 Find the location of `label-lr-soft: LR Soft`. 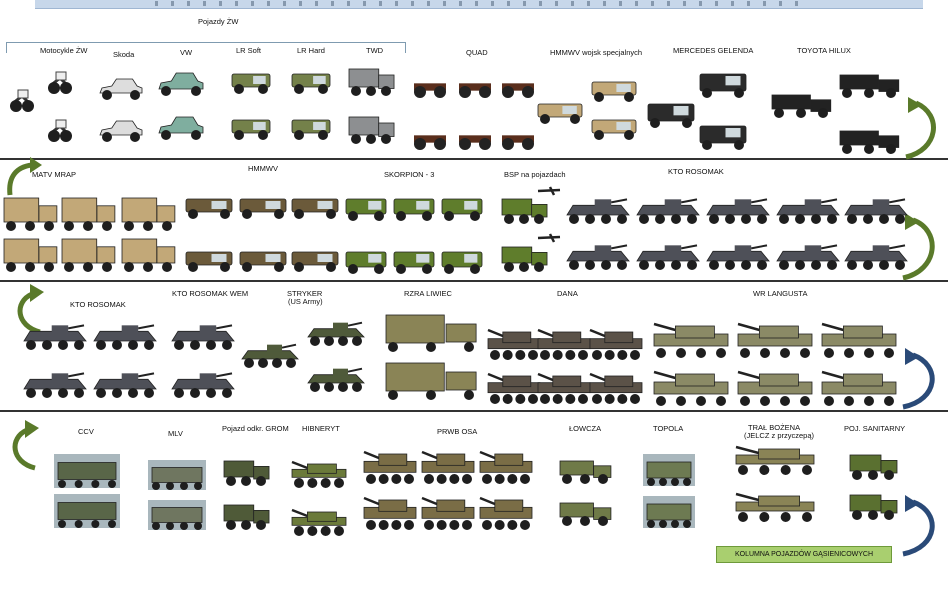

label-lr-soft: LR Soft is located at coordinates (249, 50).